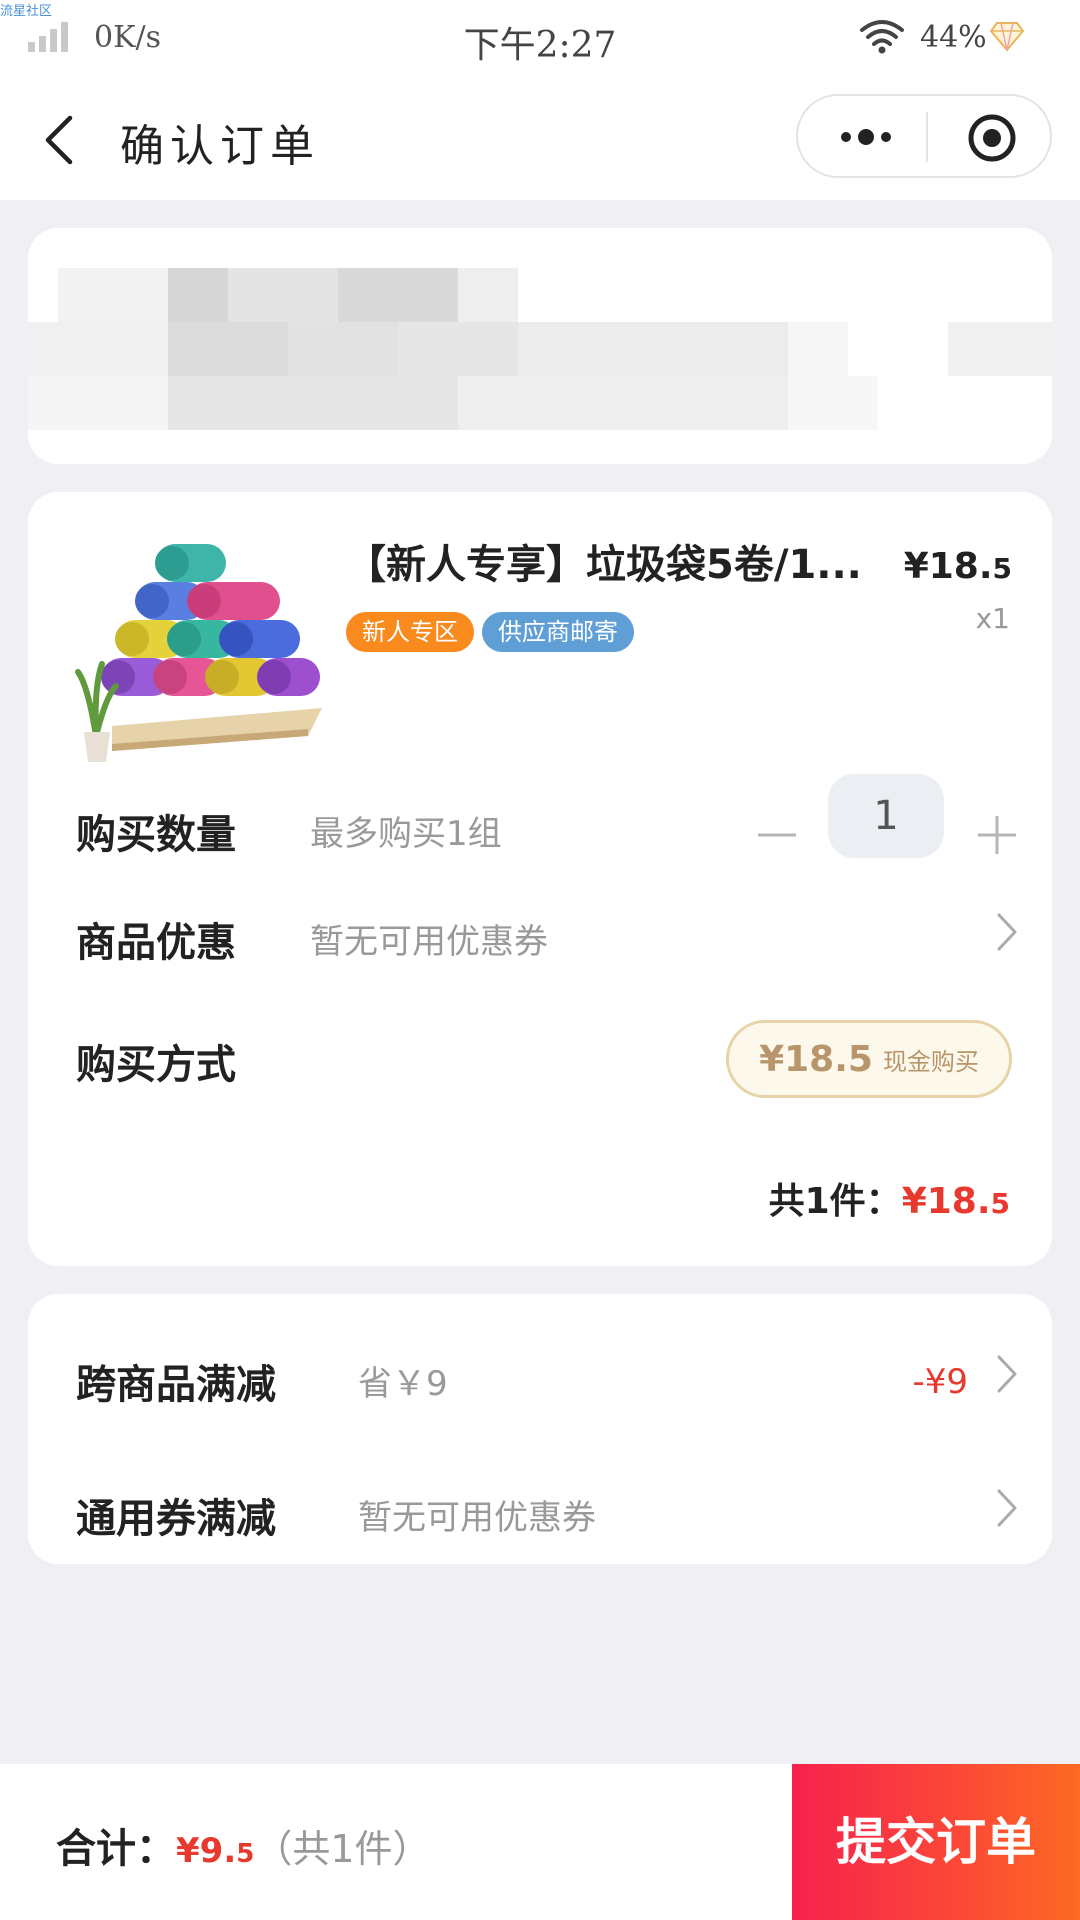 Image resolution: width=1080 pixels, height=1920 pixels. I want to click on close-target-icon, so click(992, 138).